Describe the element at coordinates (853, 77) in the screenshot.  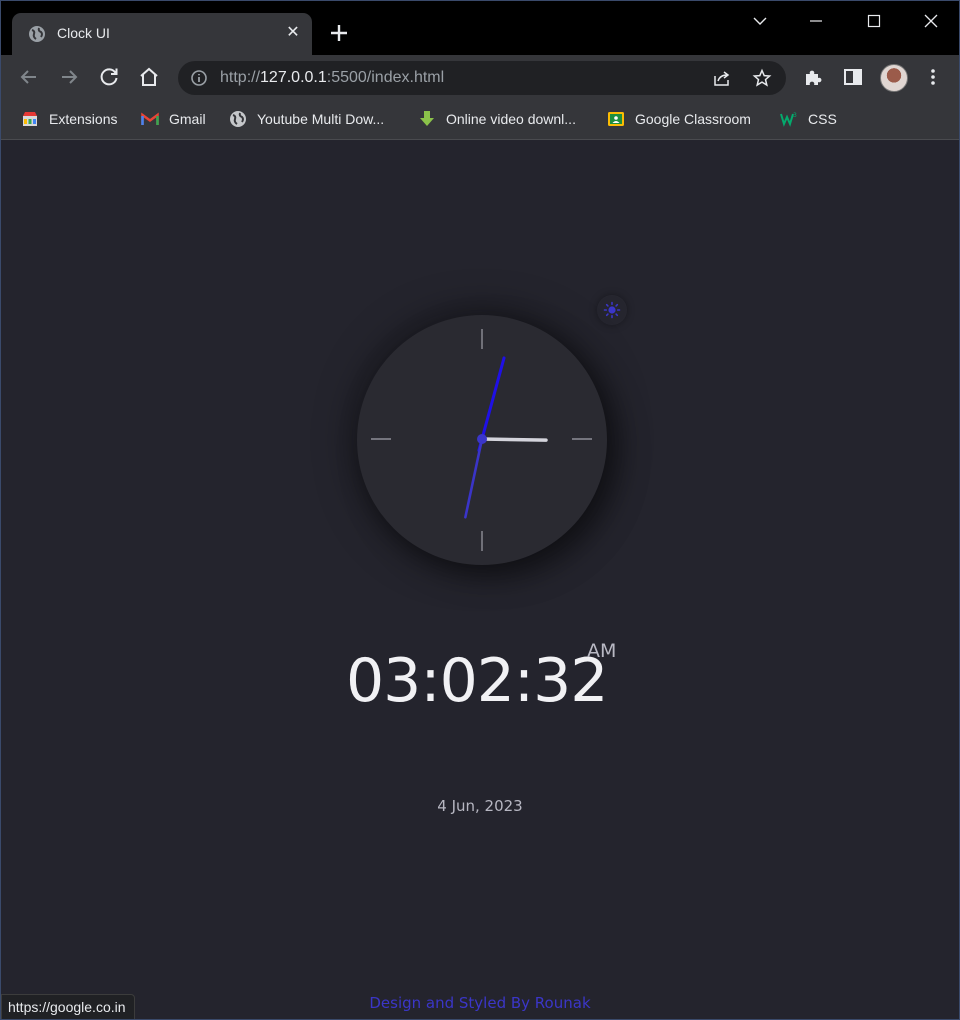
I see `side-panel-icon` at that location.